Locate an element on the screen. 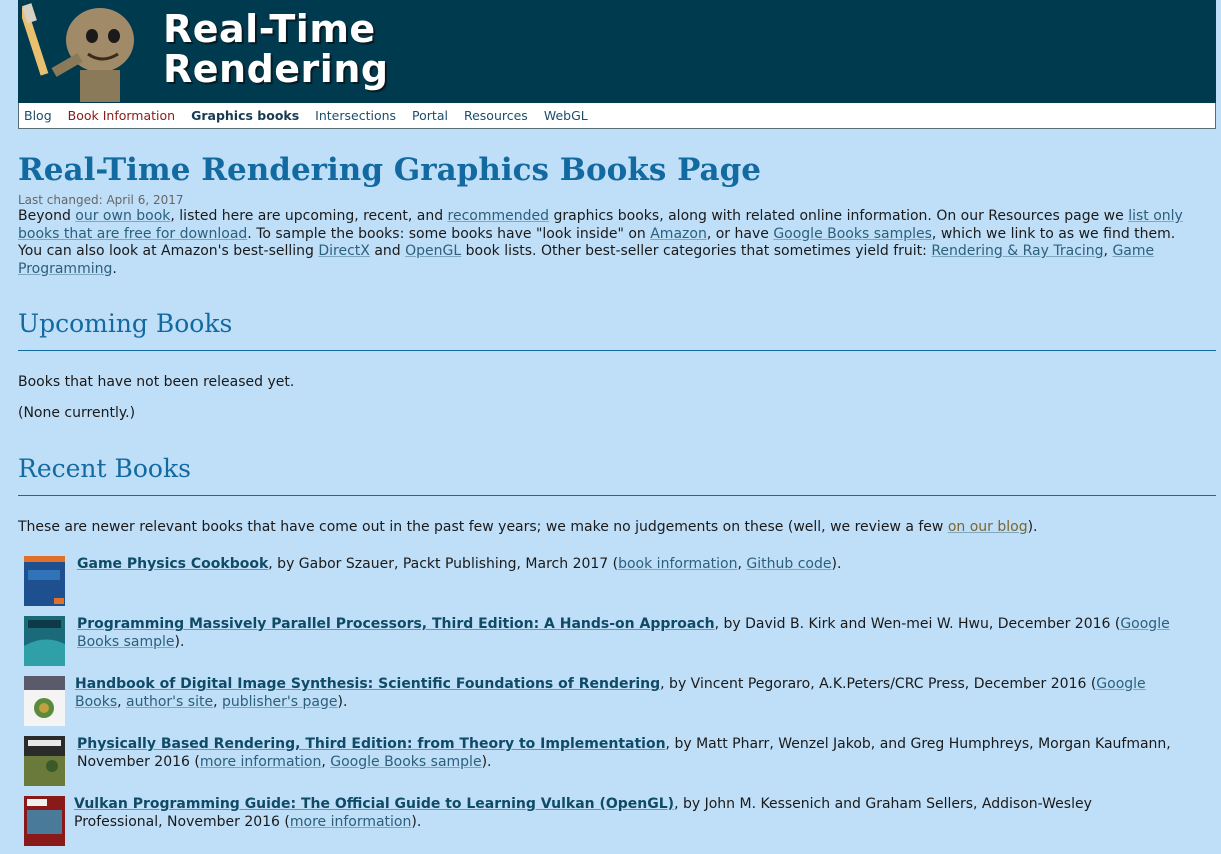 This screenshot has height=854, width=1221. on-our-blog-link: on our blog is located at coordinates (988, 527).